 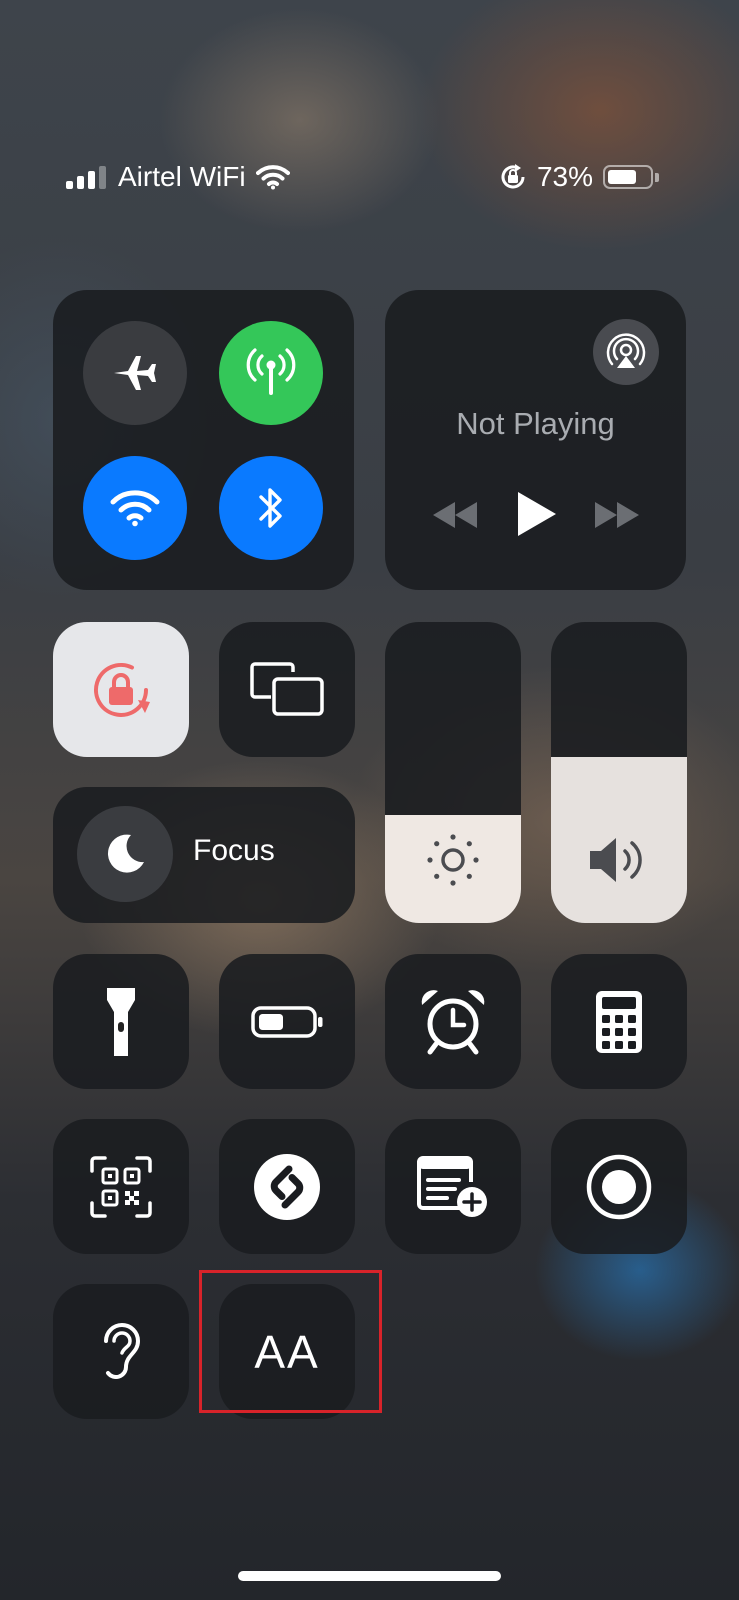 I want to click on now-playing-title: Not Playing, so click(x=535, y=423).